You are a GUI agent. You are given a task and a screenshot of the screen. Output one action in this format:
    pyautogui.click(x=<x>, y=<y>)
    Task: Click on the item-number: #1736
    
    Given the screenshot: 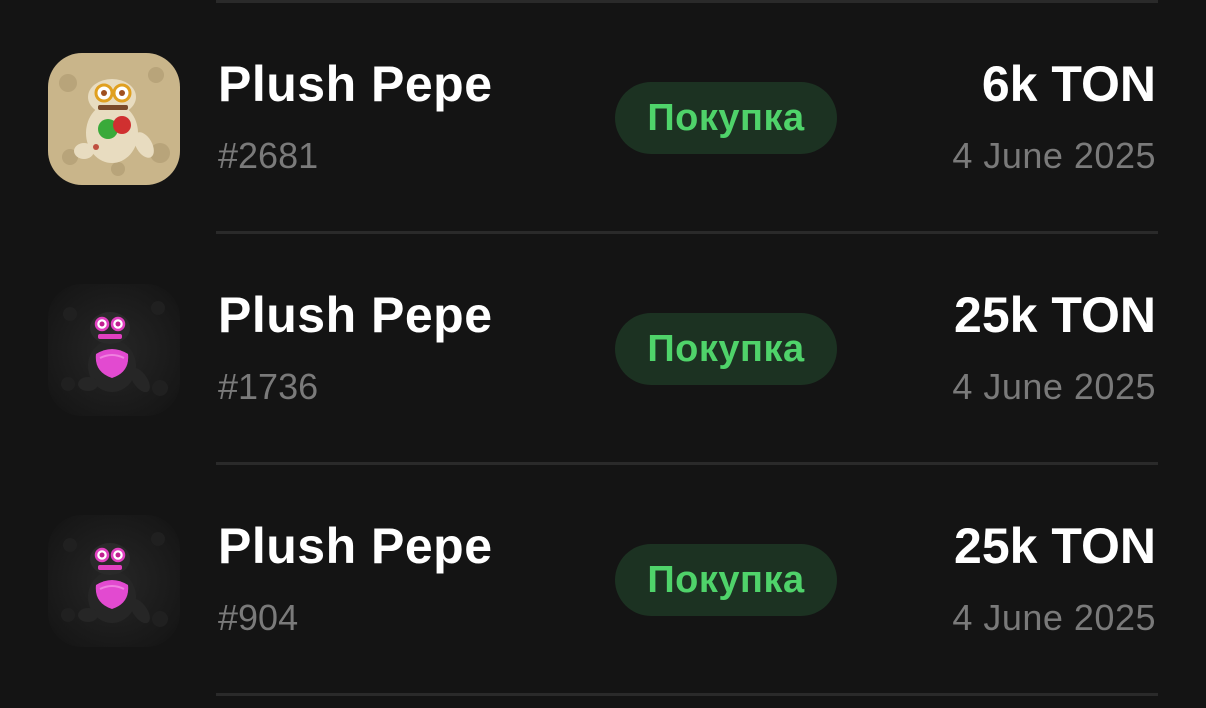 What is the action you would take?
    pyautogui.click(x=268, y=386)
    